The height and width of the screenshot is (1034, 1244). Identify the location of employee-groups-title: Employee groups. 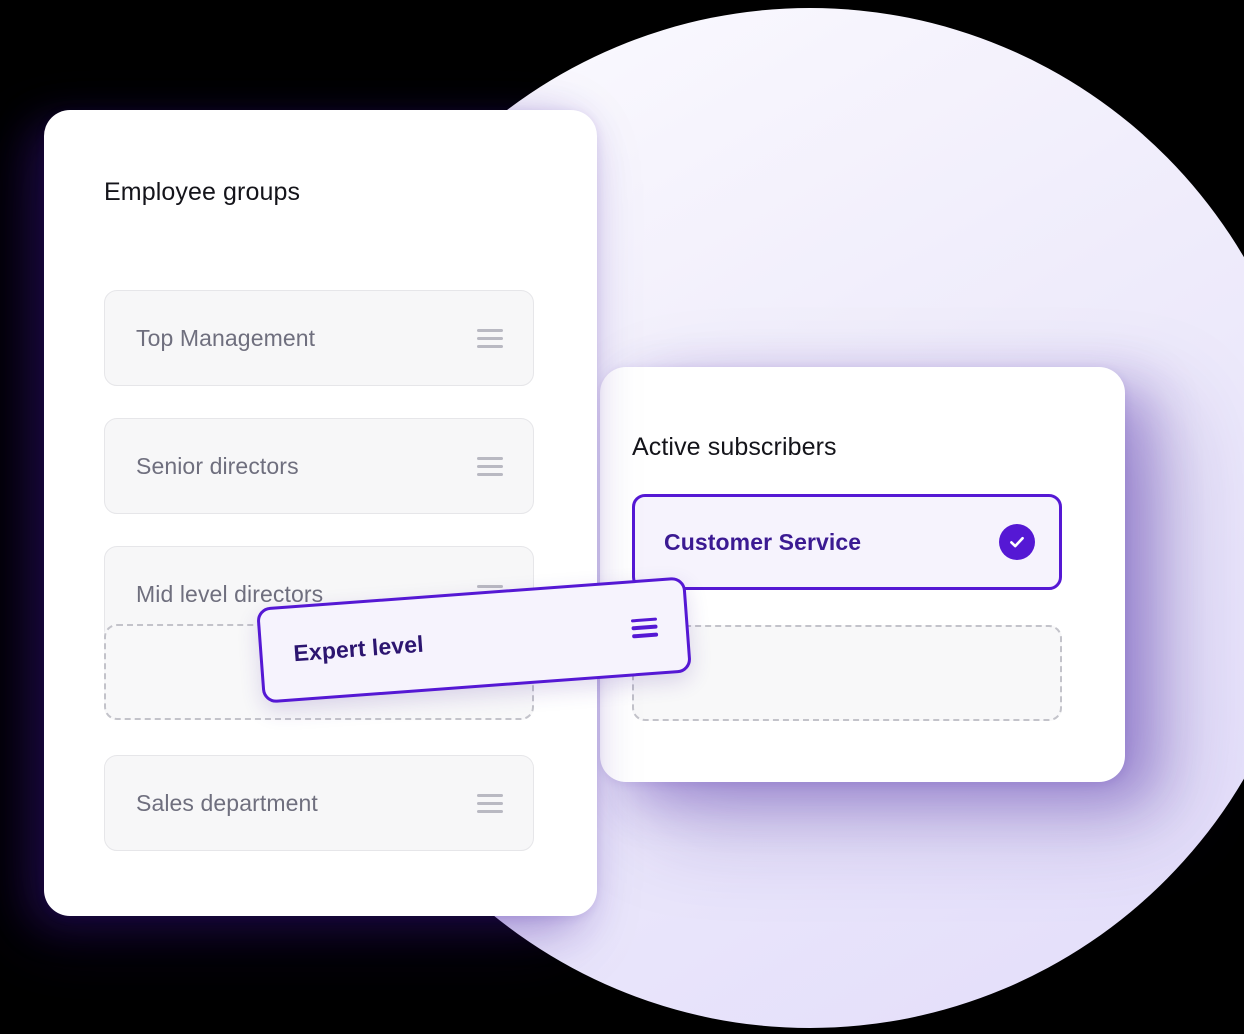
(202, 192).